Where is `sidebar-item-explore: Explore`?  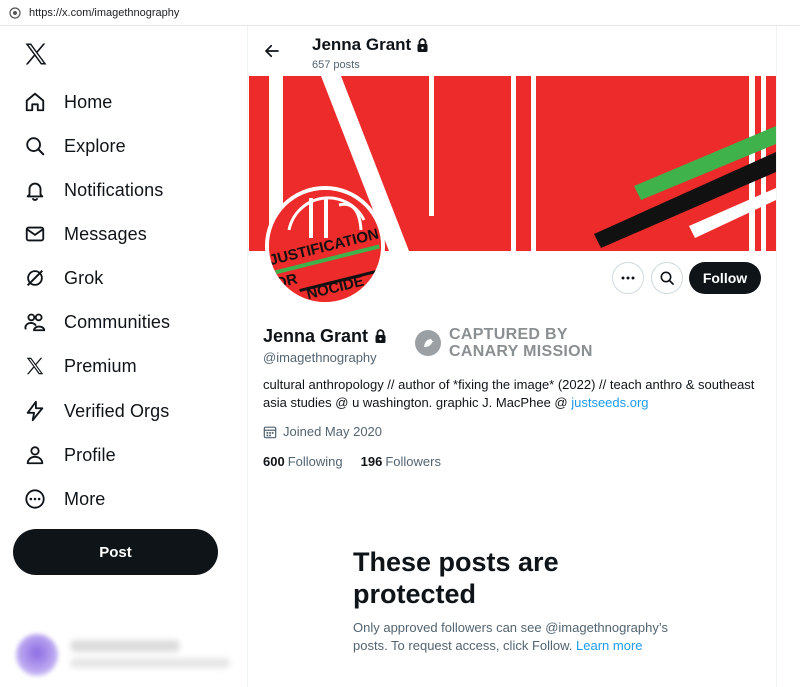 sidebar-item-explore: Explore is located at coordinates (74, 146).